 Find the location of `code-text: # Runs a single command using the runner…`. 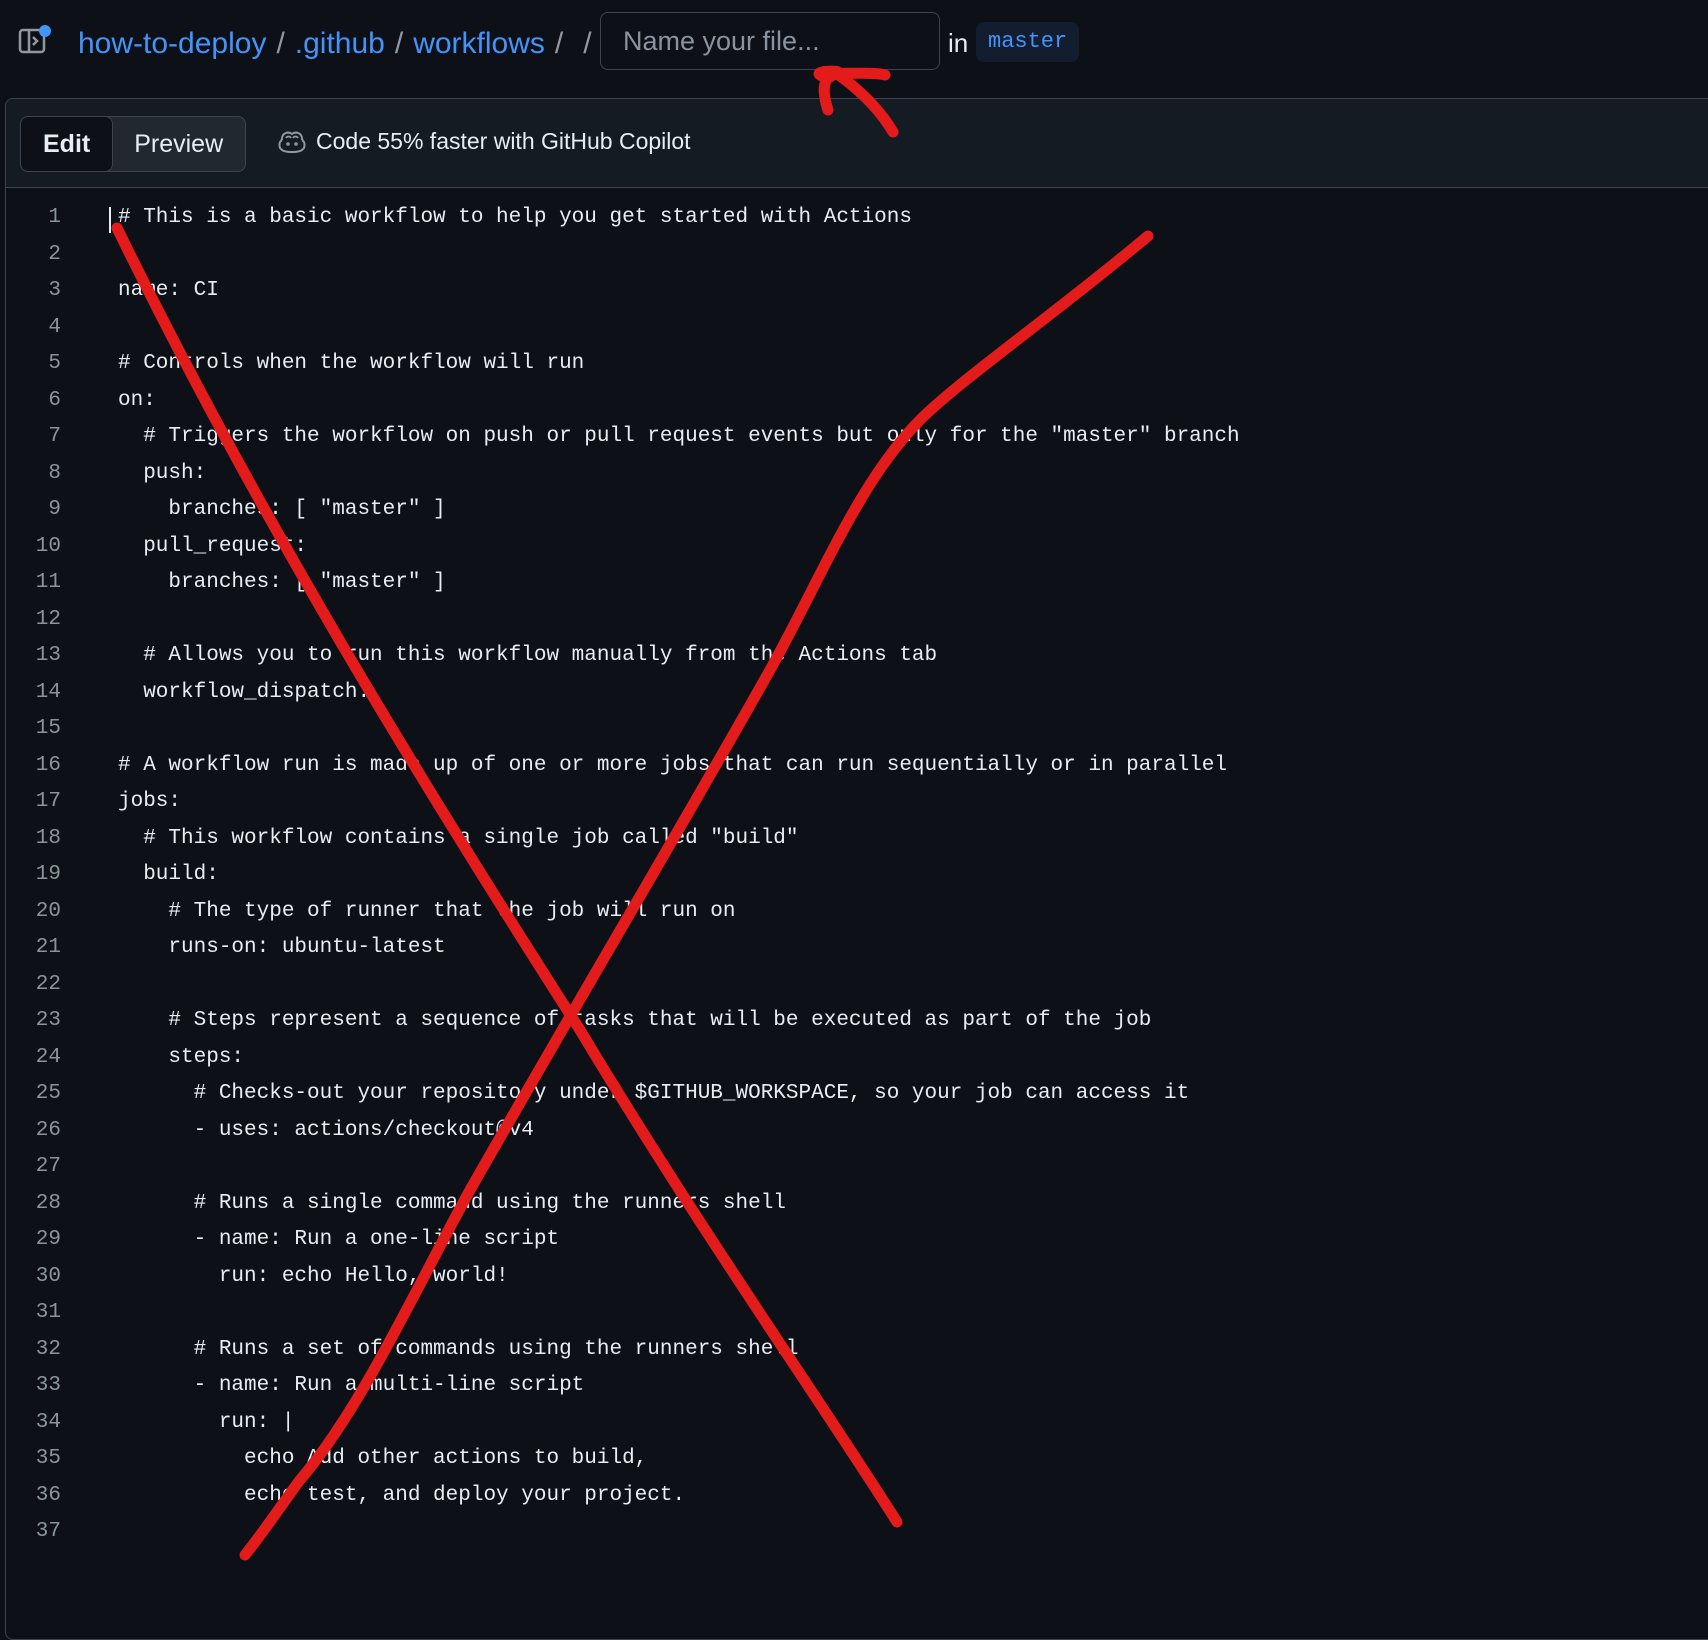

code-text: # Runs a single command using the runner… is located at coordinates (423, 1204).